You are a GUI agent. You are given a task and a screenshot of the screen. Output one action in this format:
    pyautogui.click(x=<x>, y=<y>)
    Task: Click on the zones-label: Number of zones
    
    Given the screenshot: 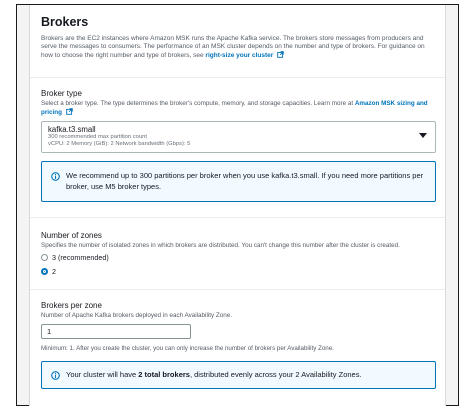 What is the action you would take?
    pyautogui.click(x=71, y=235)
    